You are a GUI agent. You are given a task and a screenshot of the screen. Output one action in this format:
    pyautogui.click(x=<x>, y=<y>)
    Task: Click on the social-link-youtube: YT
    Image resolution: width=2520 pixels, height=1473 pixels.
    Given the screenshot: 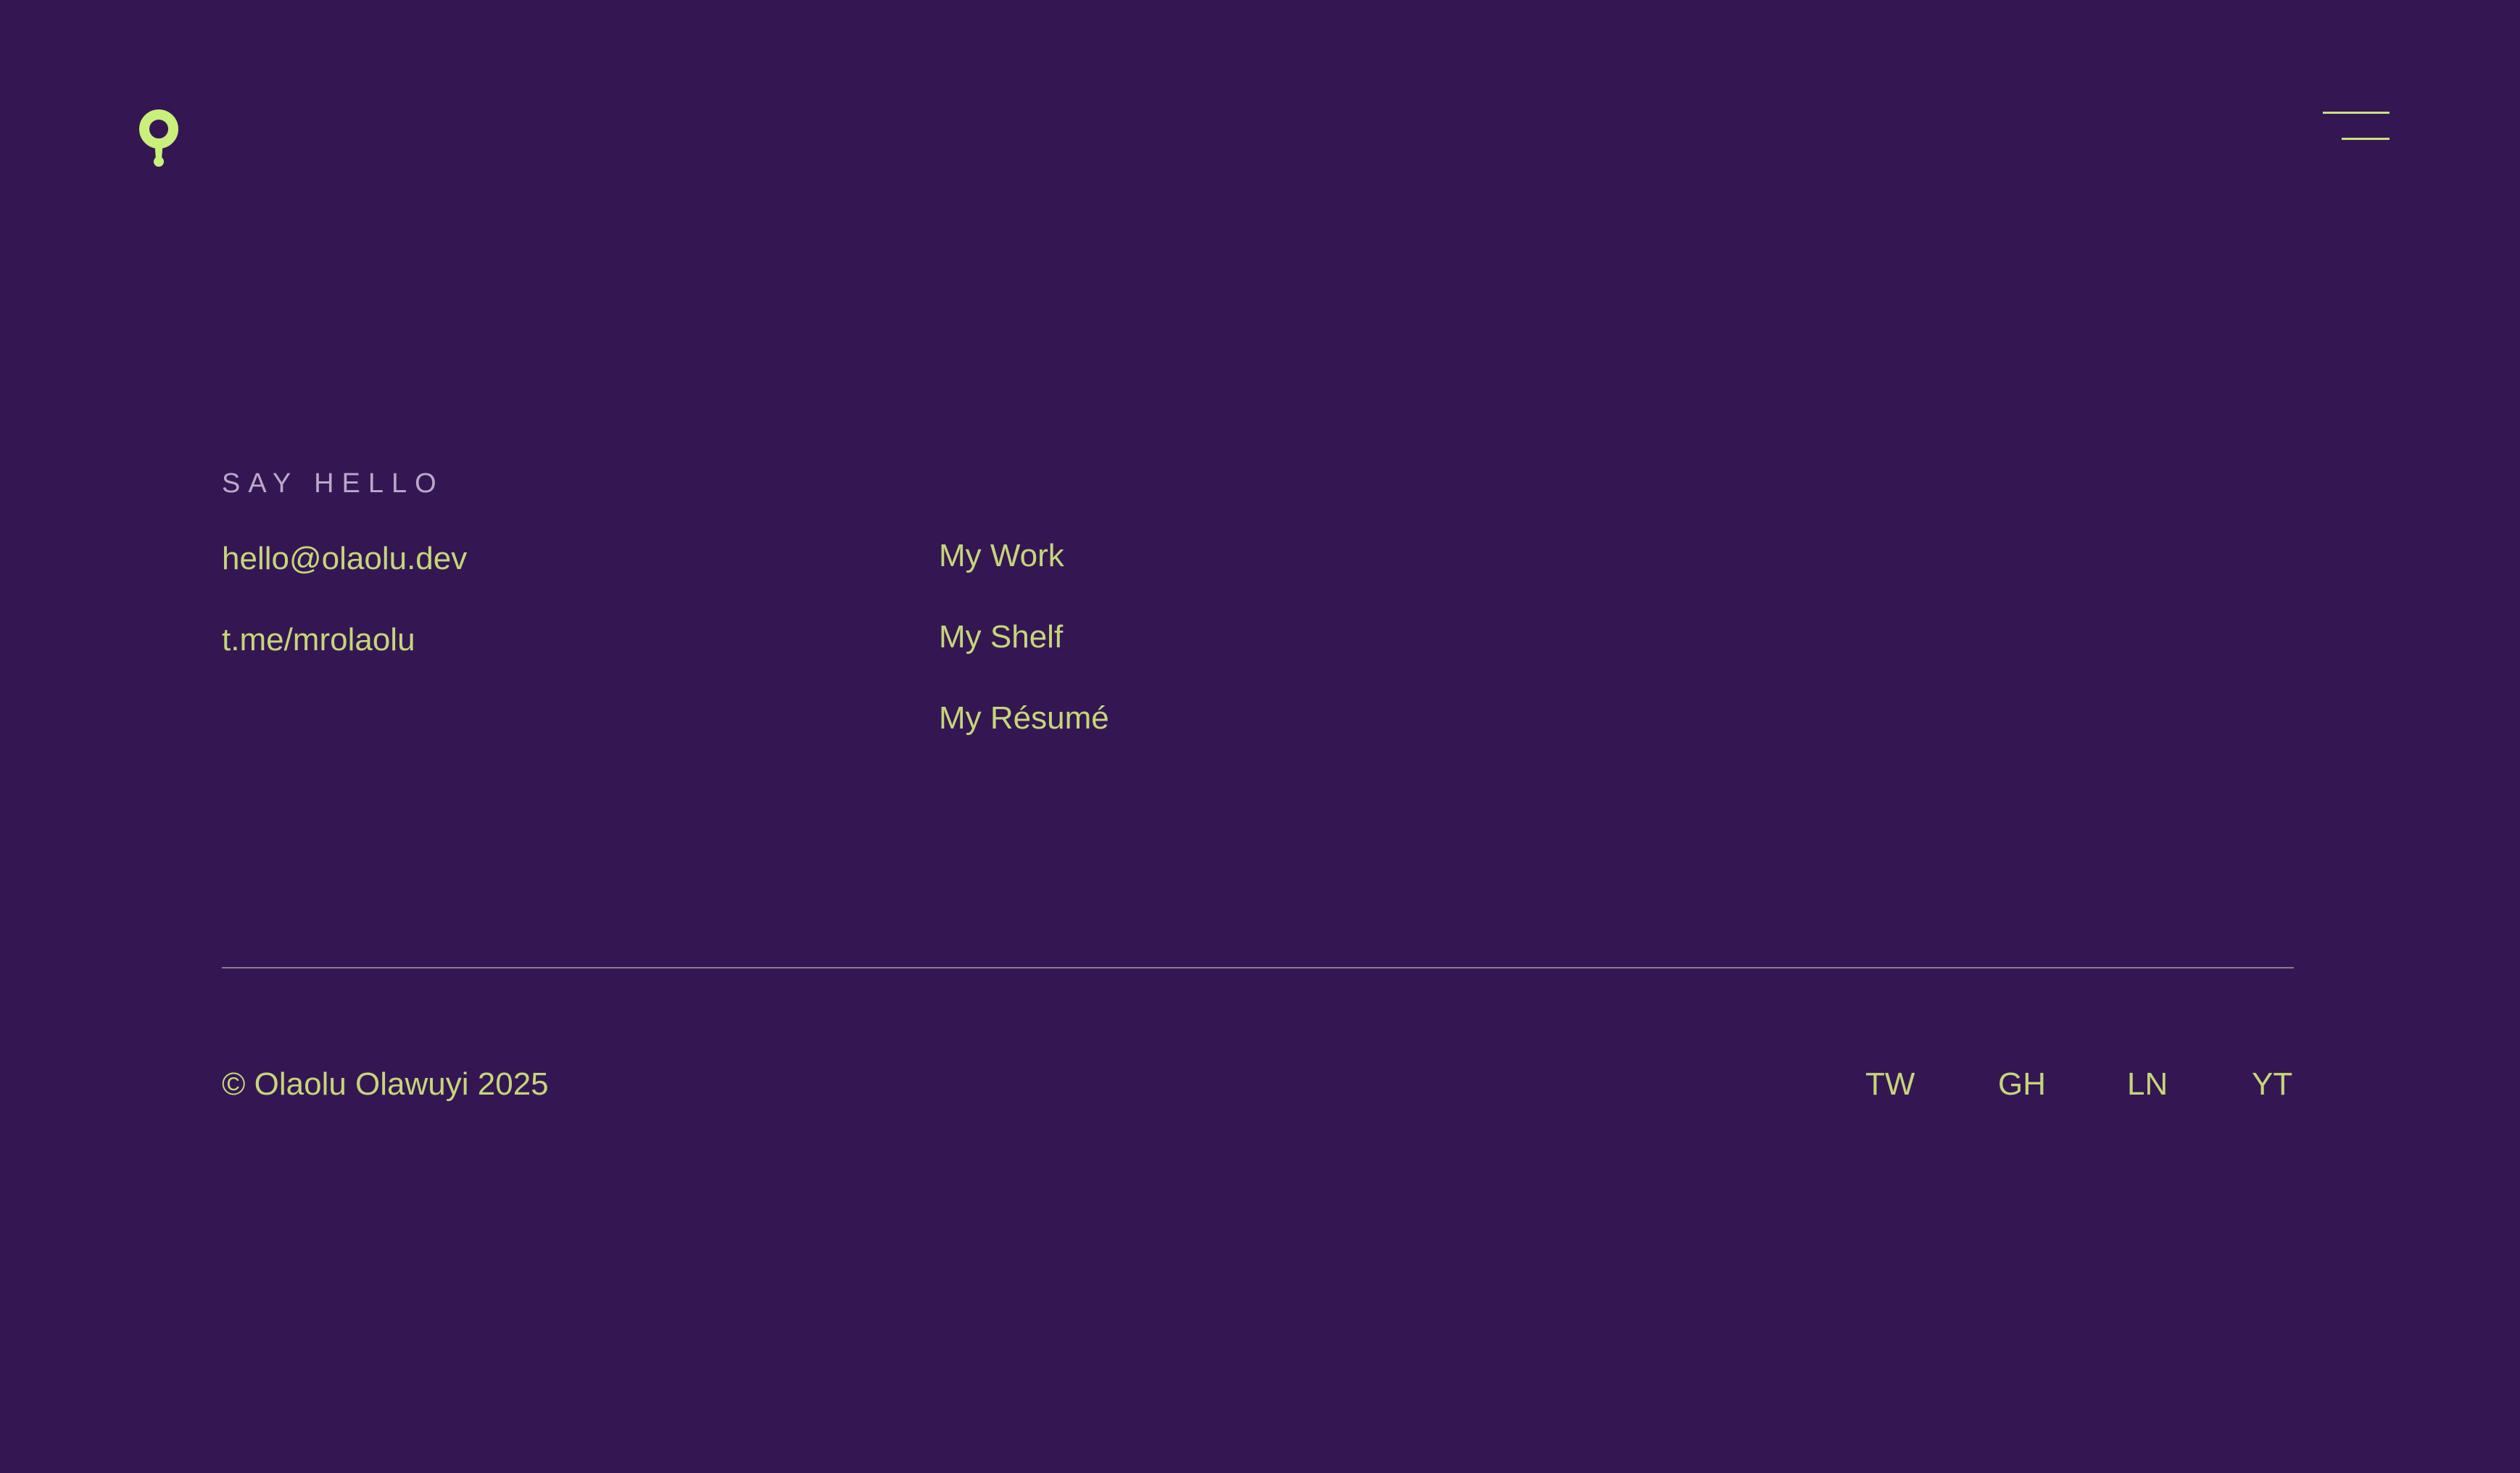 What is the action you would take?
    pyautogui.click(x=2272, y=1085)
    